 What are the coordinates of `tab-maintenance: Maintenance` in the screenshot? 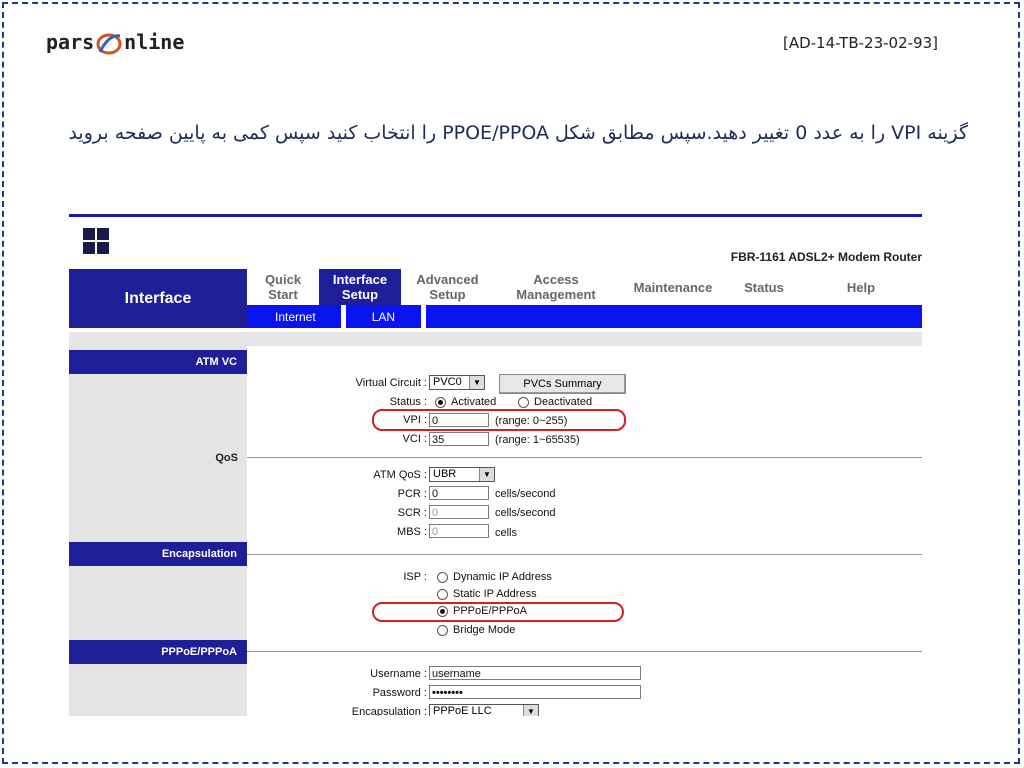 It's located at (673, 287).